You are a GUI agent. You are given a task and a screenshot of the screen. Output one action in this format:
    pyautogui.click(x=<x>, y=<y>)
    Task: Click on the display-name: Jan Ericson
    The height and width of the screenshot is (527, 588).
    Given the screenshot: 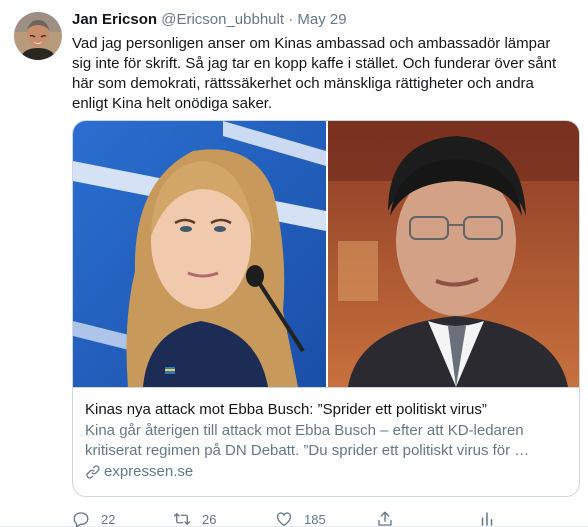 What is the action you would take?
    pyautogui.click(x=114, y=19)
    